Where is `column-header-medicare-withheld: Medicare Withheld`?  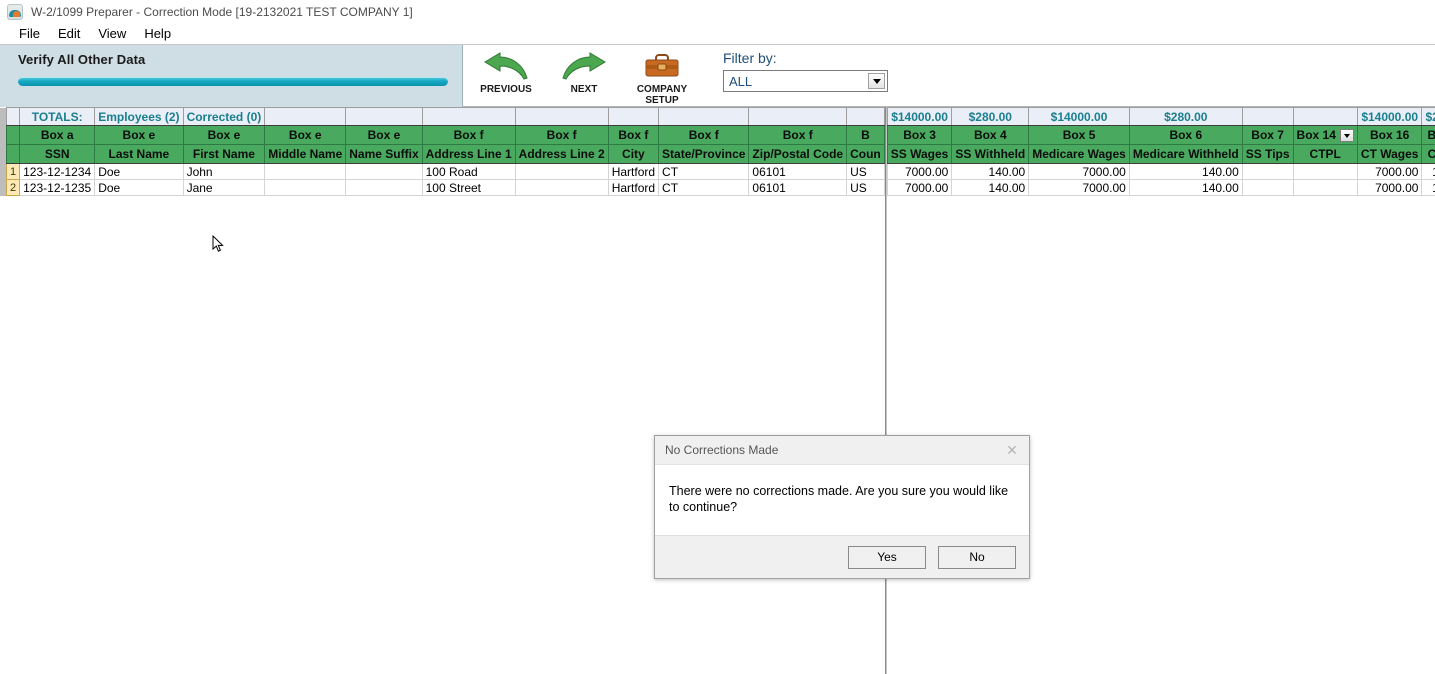
column-header-medicare-withheld: Medicare Withheld is located at coordinates (1185, 154).